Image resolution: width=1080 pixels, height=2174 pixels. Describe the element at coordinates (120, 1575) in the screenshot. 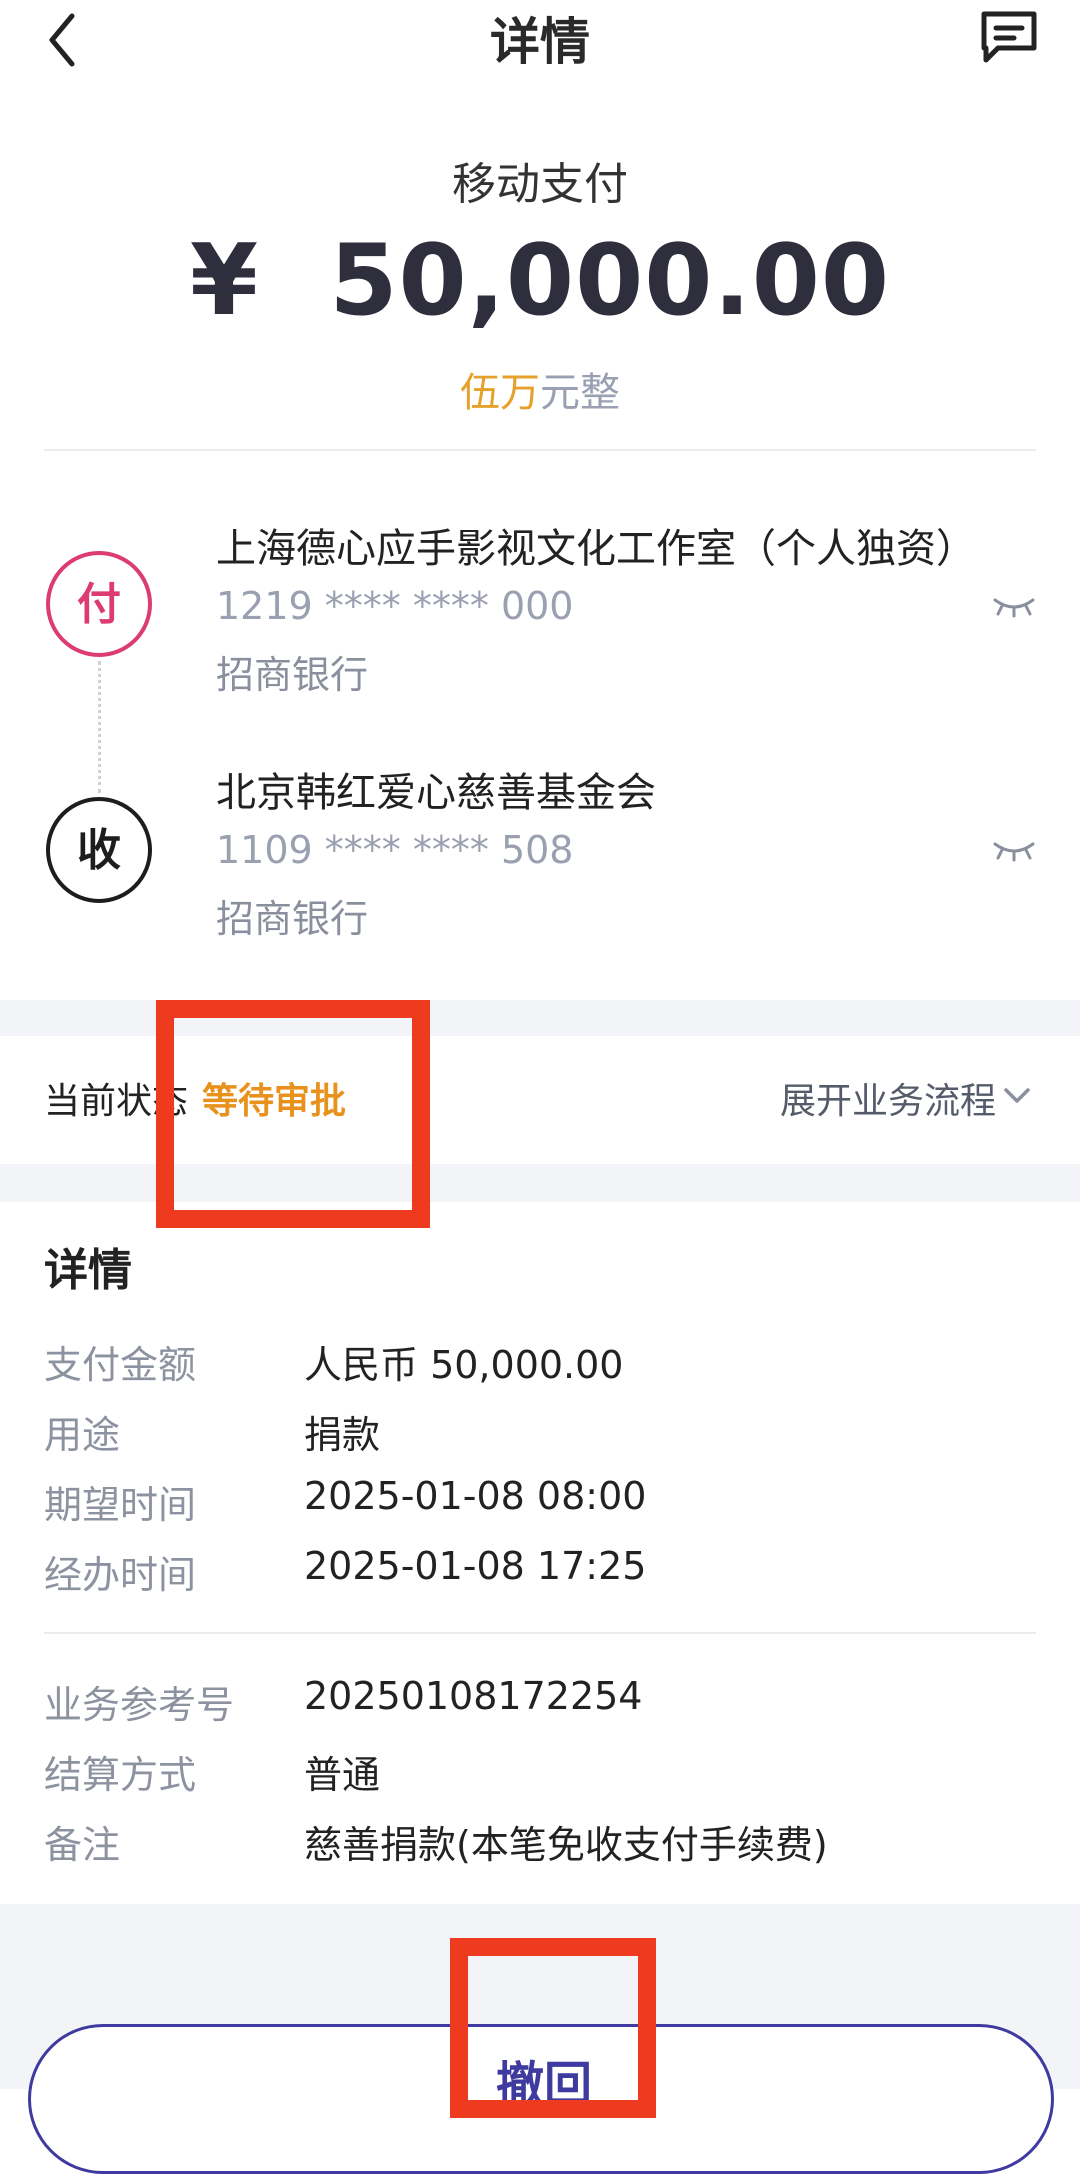

I see `detail-label: 经办时间` at that location.